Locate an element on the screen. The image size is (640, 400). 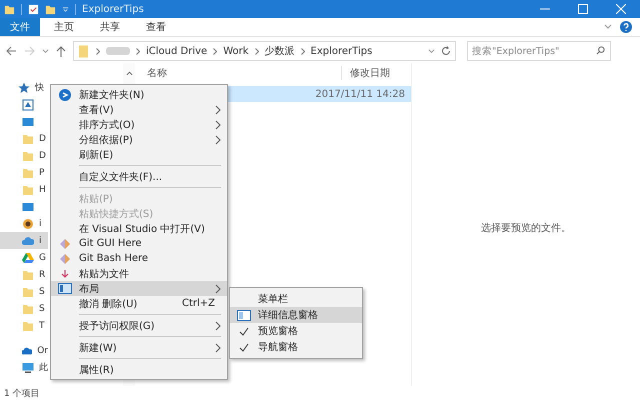
item-count: 1 个项目 is located at coordinates (22, 394).